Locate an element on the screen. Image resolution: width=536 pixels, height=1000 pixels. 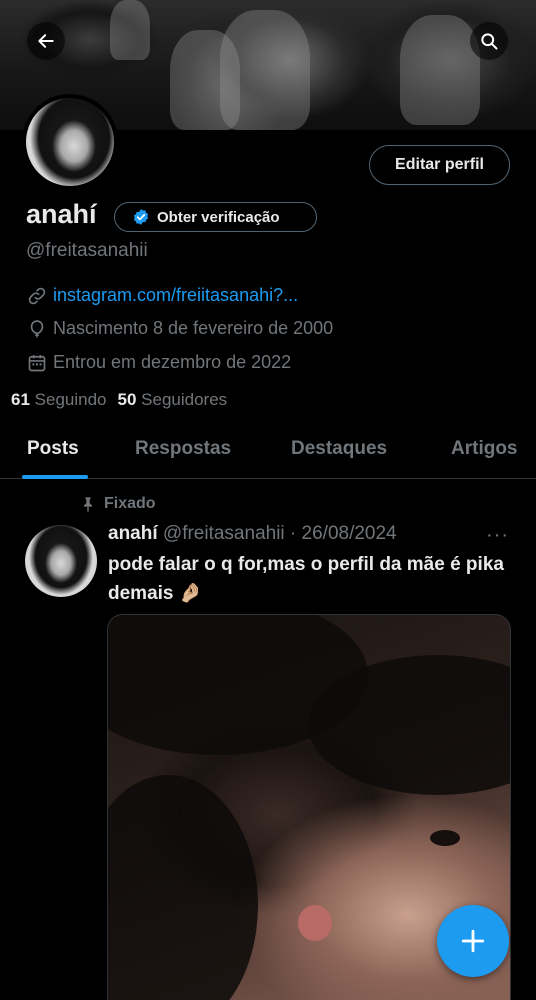
compose-post-button is located at coordinates (473, 941).